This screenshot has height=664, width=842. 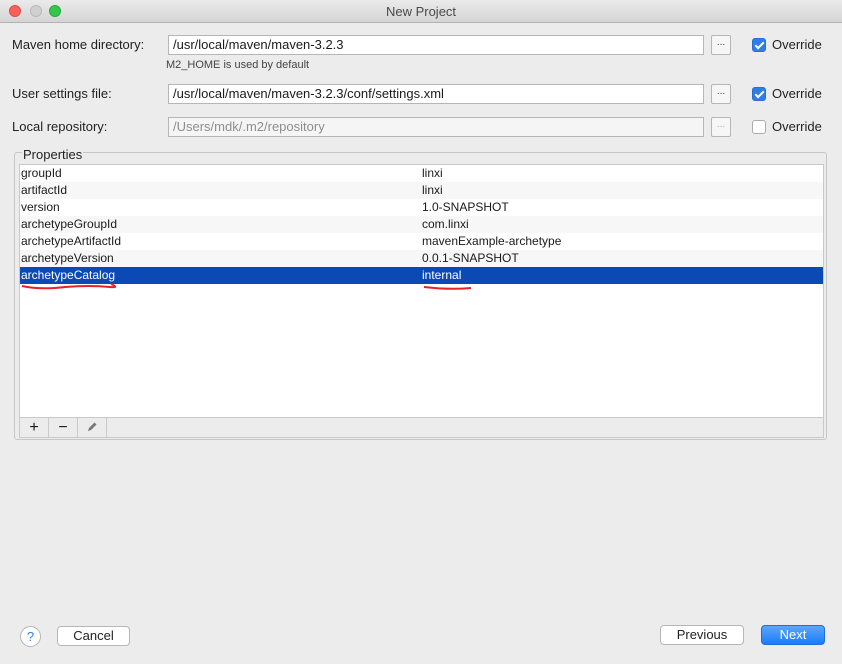 I want to click on help-button: ?, so click(x=30, y=636).